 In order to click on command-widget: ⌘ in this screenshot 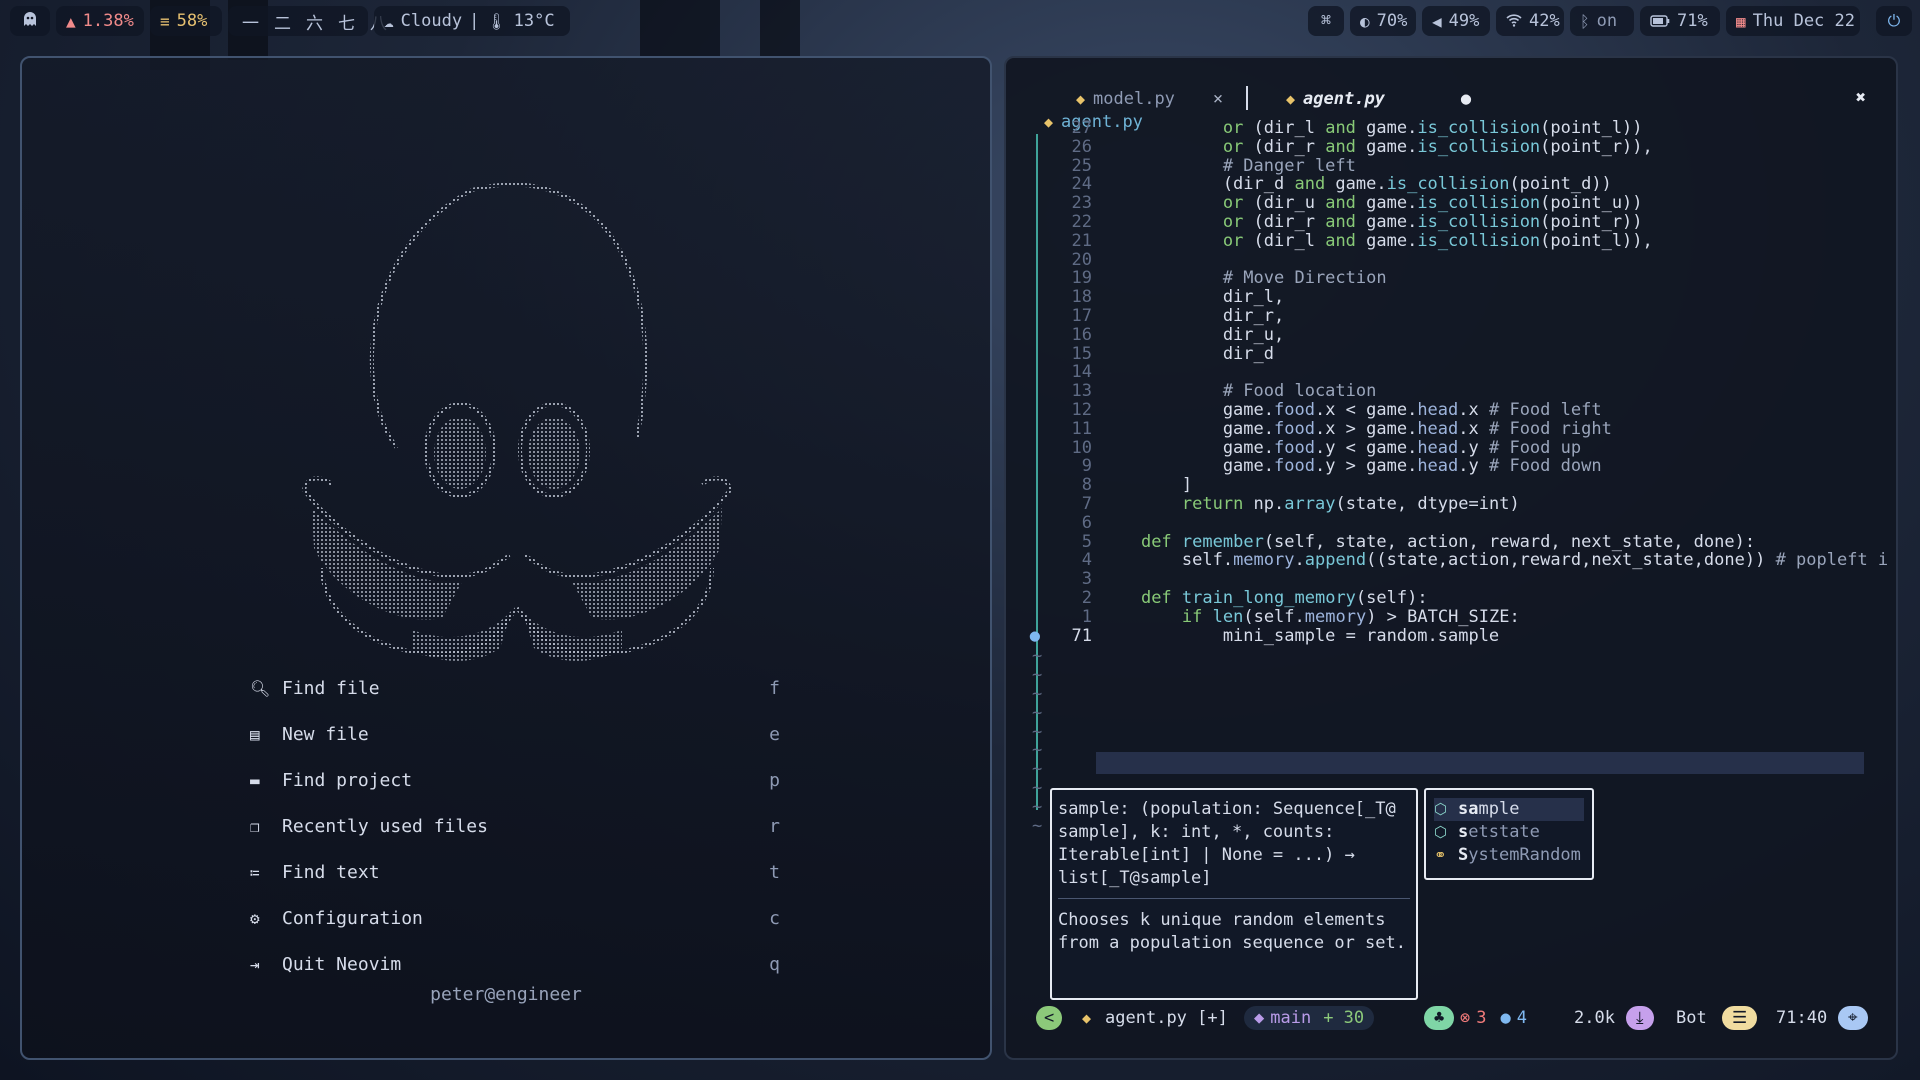, I will do `click(1326, 21)`.